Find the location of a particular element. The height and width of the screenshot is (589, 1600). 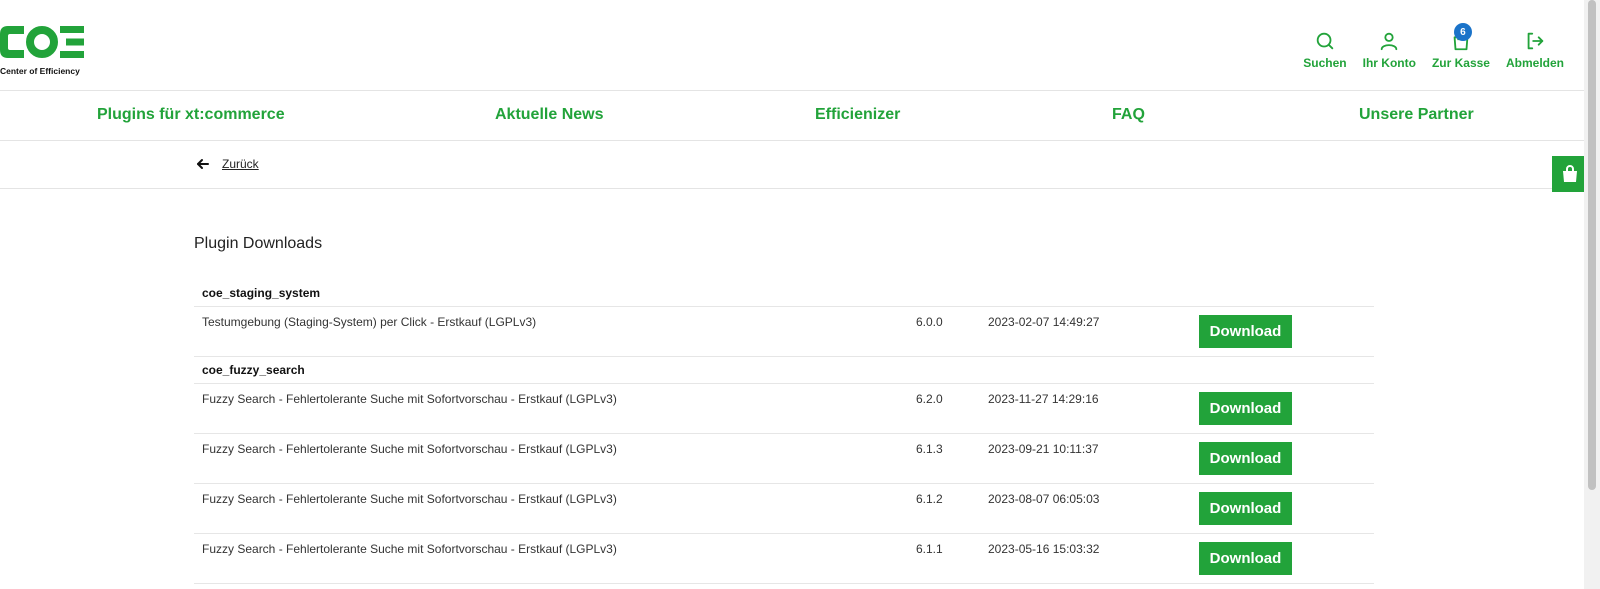

floating-cart-button is located at coordinates (1570, 174).